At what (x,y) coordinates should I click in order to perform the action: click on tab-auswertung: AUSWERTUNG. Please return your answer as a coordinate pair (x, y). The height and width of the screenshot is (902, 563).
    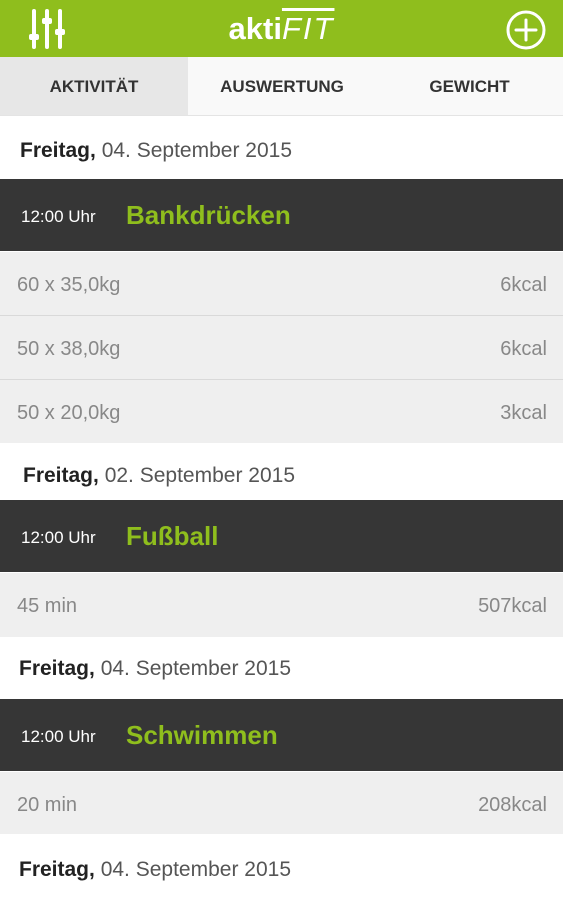
    Looking at the image, I should click on (282, 86).